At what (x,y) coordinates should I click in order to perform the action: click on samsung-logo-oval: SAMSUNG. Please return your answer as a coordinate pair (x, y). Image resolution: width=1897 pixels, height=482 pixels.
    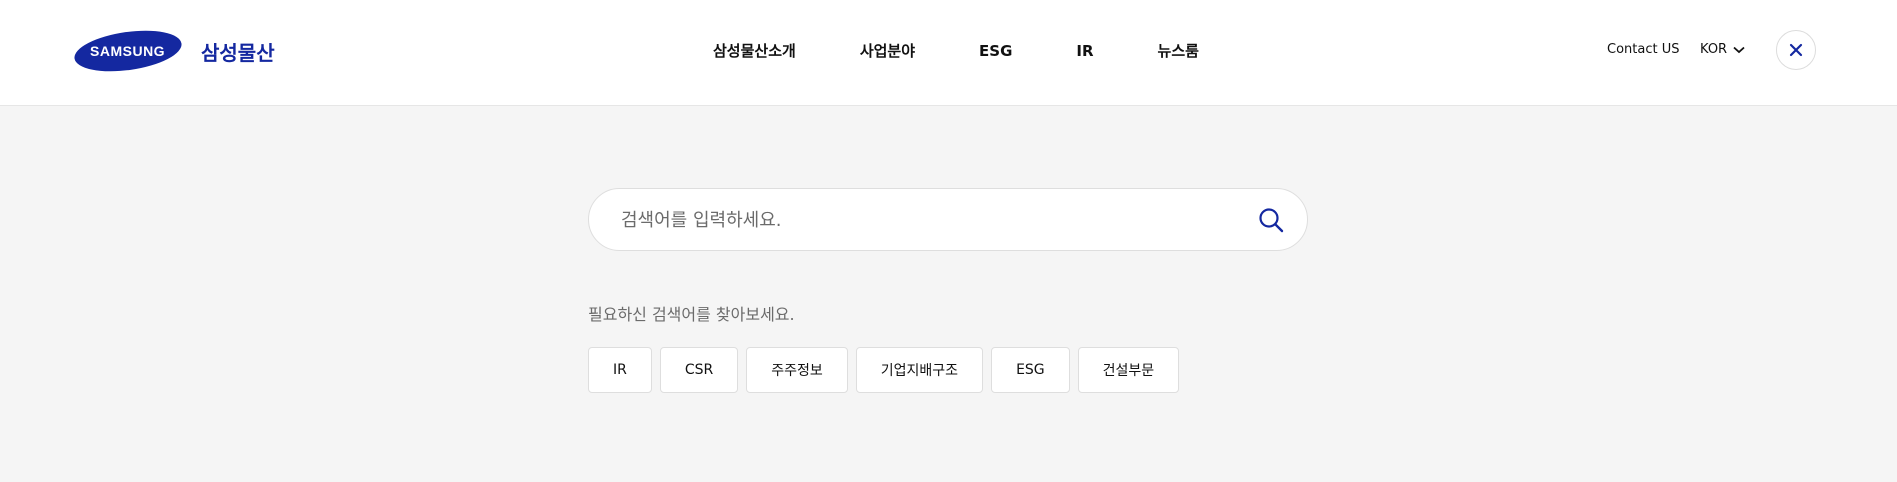
    Looking at the image, I should click on (128, 51).